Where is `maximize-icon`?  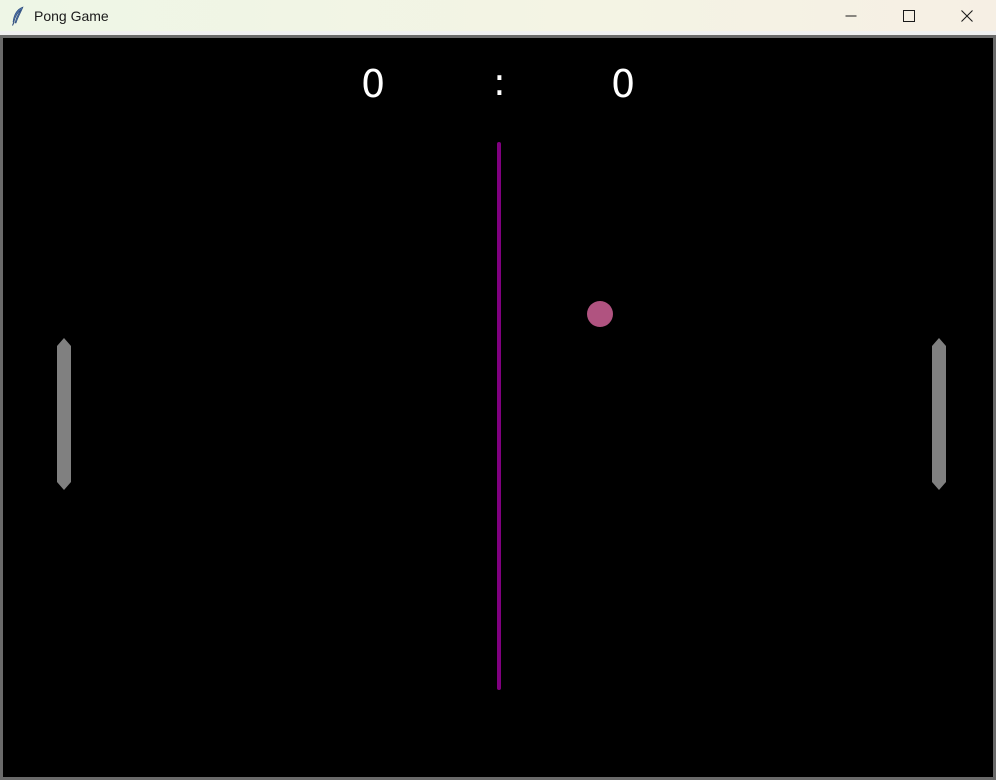
maximize-icon is located at coordinates (909, 15).